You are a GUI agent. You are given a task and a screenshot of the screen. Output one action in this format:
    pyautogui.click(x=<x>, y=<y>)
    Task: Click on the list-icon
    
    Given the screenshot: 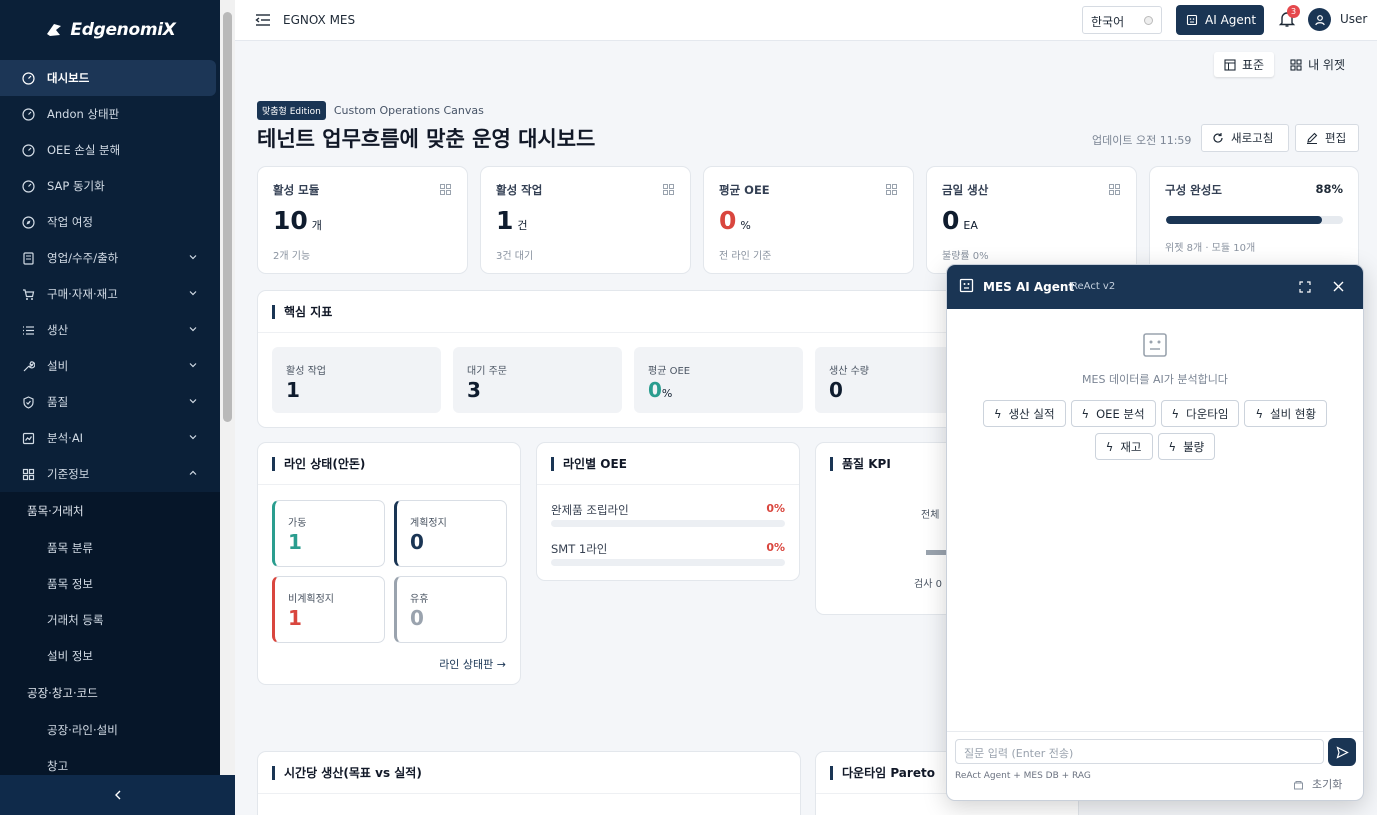 What is the action you would take?
    pyautogui.click(x=28, y=330)
    